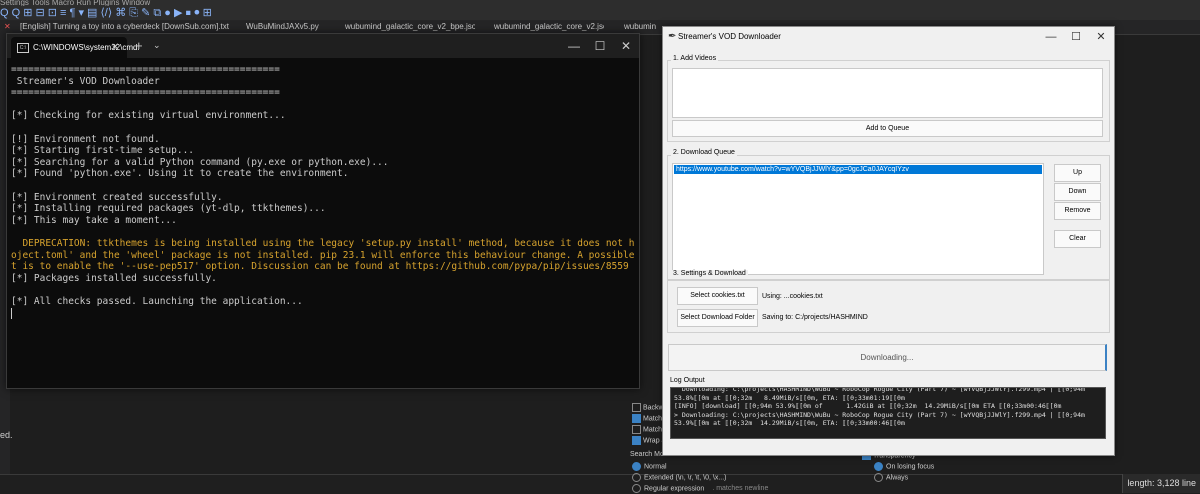  Describe the element at coordinates (700, 488) in the screenshot. I see `search-mode-regex: Regular expression. matches newline` at that location.